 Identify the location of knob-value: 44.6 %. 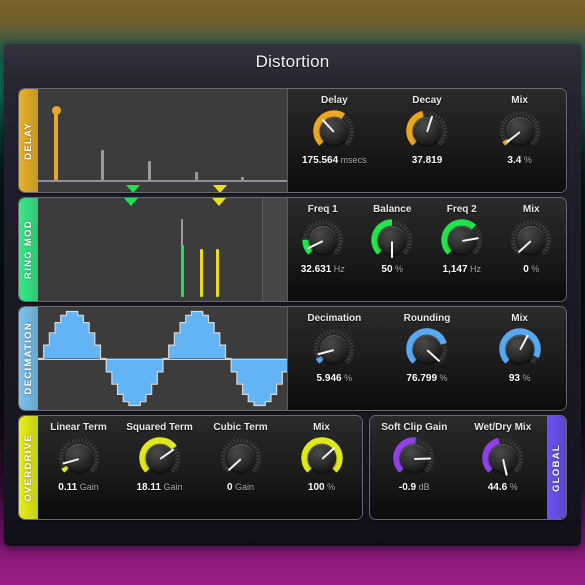
(502, 487).